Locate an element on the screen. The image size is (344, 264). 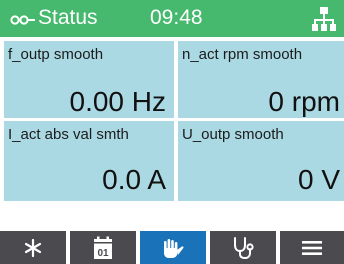
stethoscope-icon is located at coordinates (244, 247).